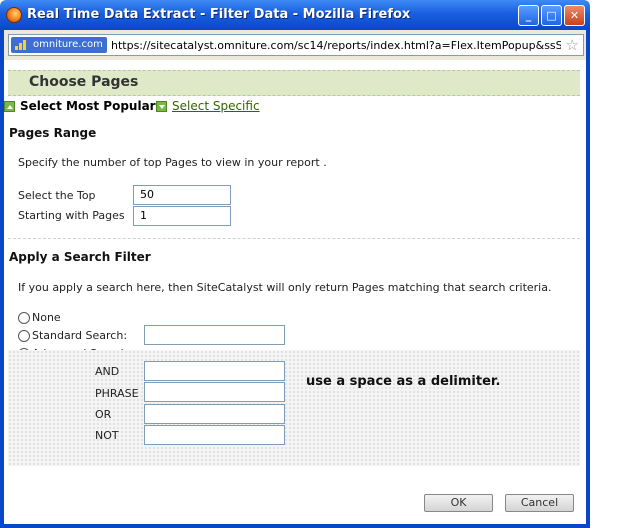 This screenshot has height=528, width=640. What do you see at coordinates (214, 371) in the screenshot?
I see `and-input` at bounding box center [214, 371].